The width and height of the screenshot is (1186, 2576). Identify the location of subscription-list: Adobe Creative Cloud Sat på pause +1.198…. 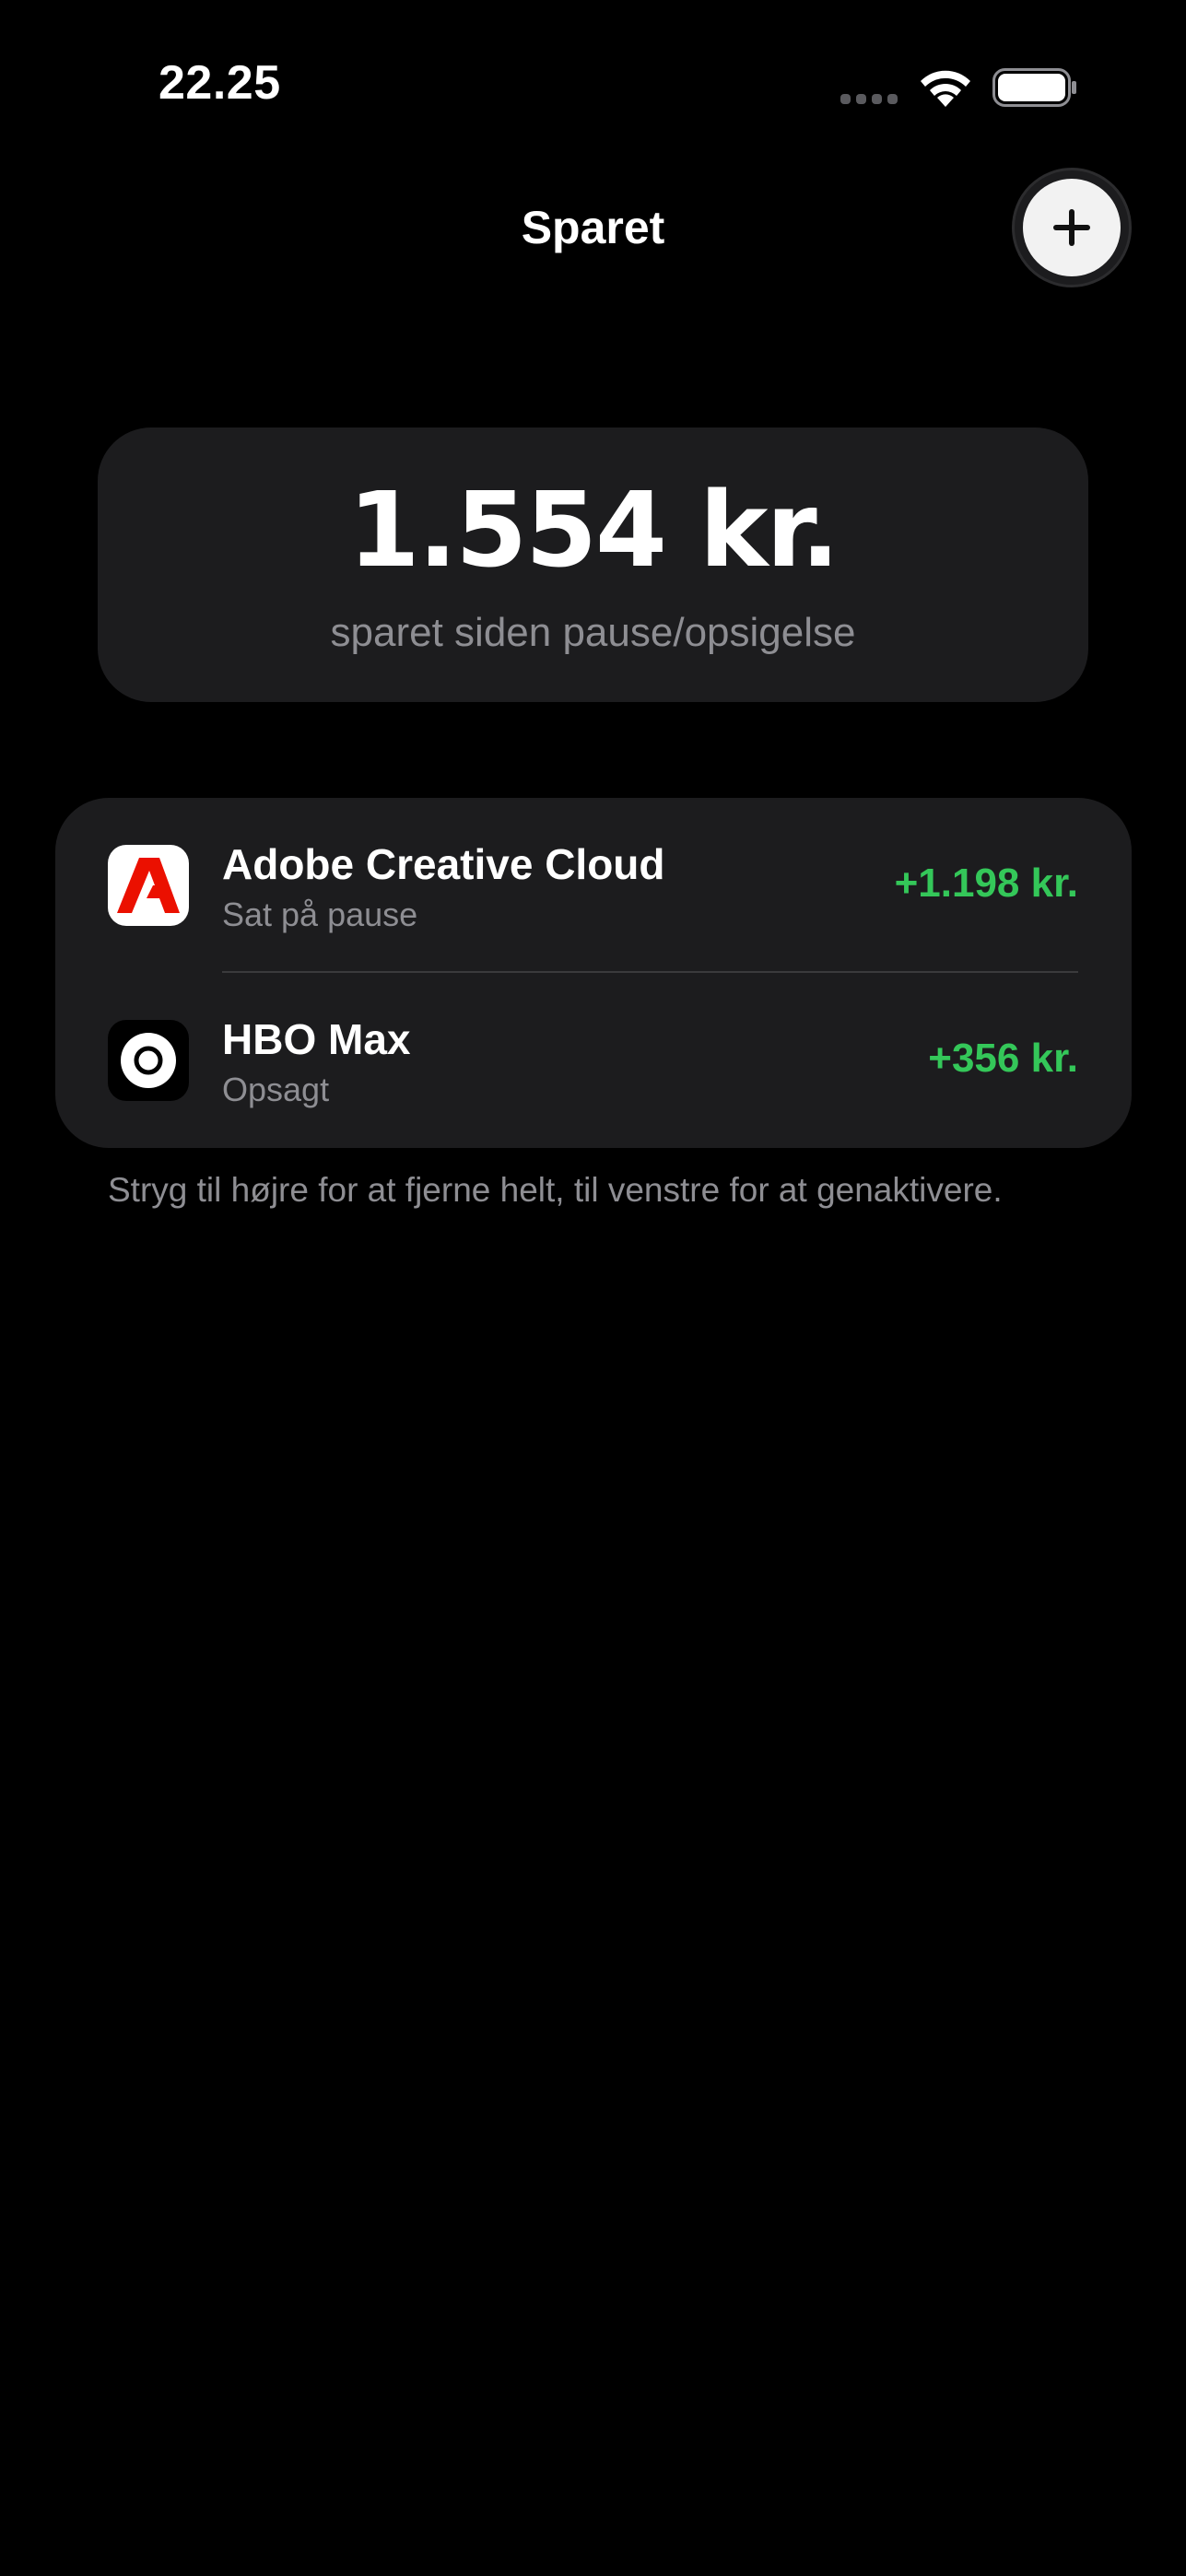
(593, 973).